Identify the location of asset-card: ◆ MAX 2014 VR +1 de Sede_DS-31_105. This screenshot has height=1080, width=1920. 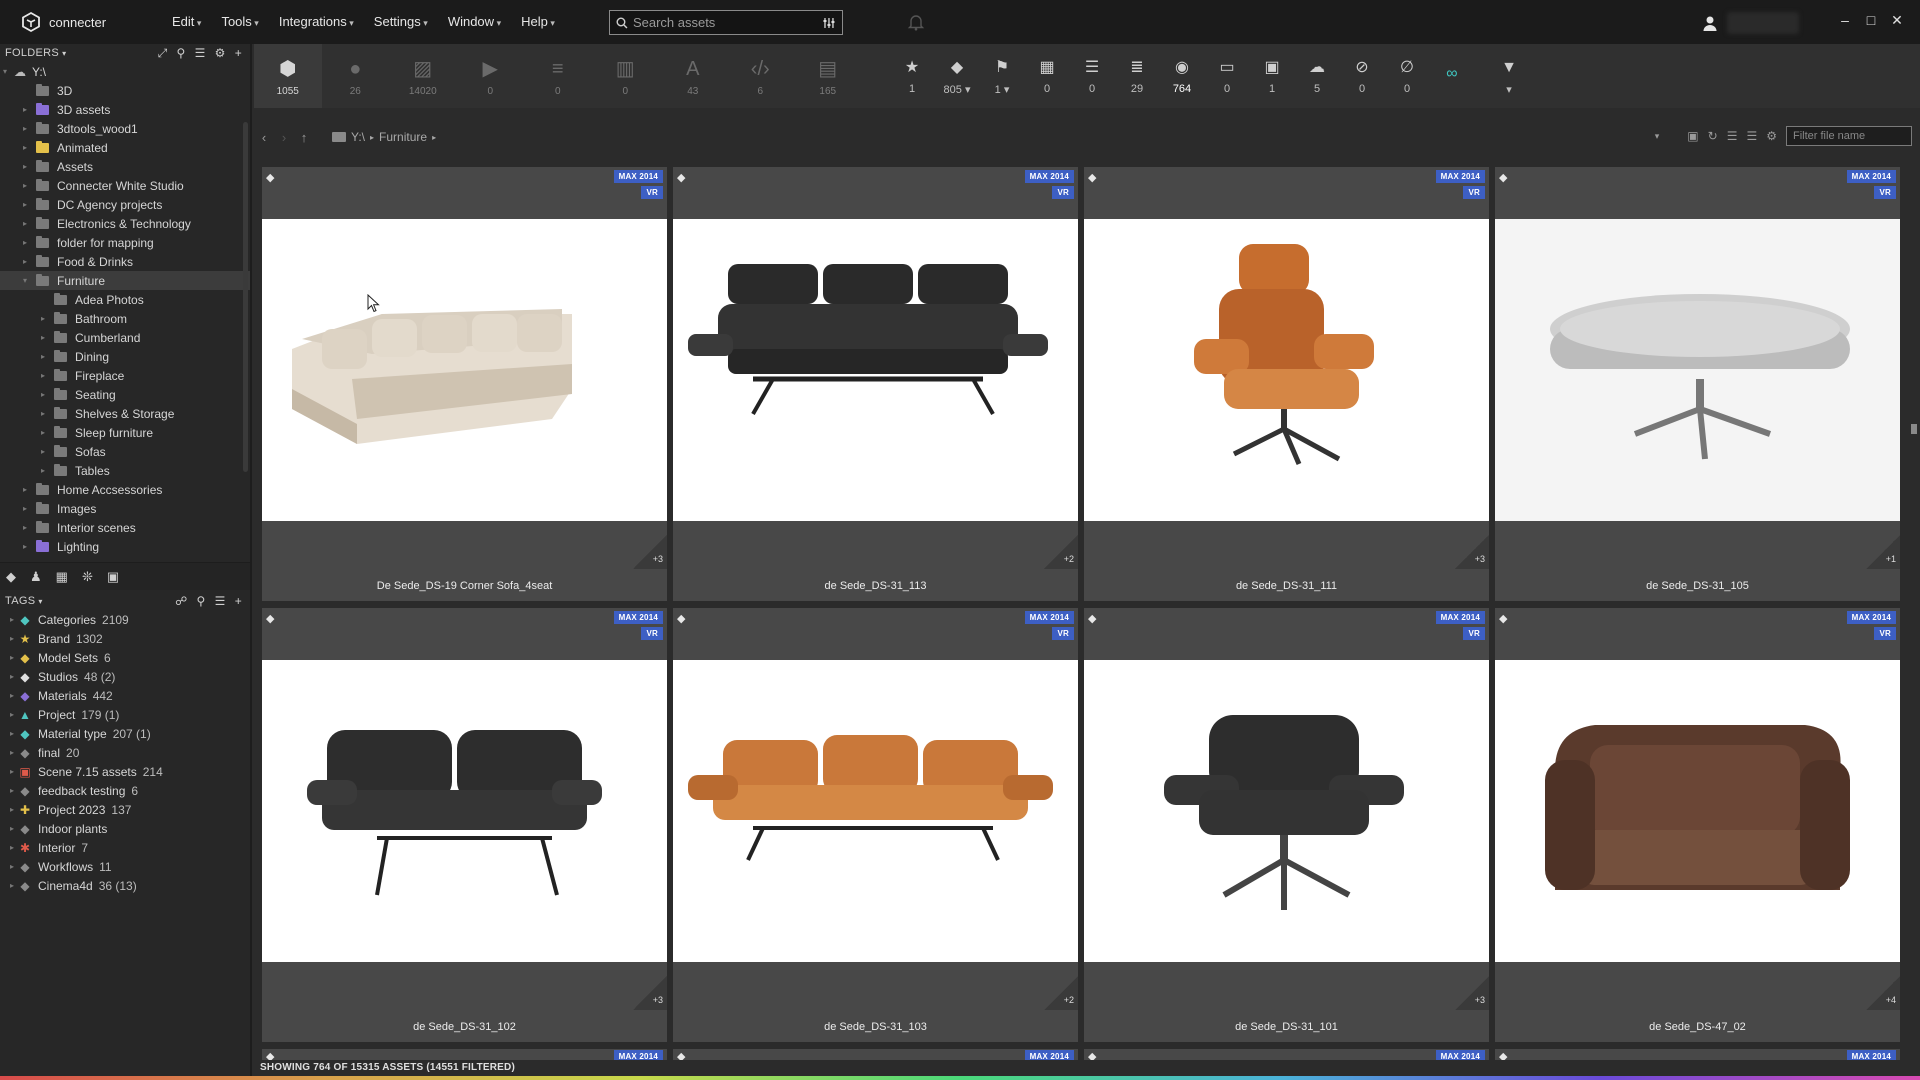
(1697, 384).